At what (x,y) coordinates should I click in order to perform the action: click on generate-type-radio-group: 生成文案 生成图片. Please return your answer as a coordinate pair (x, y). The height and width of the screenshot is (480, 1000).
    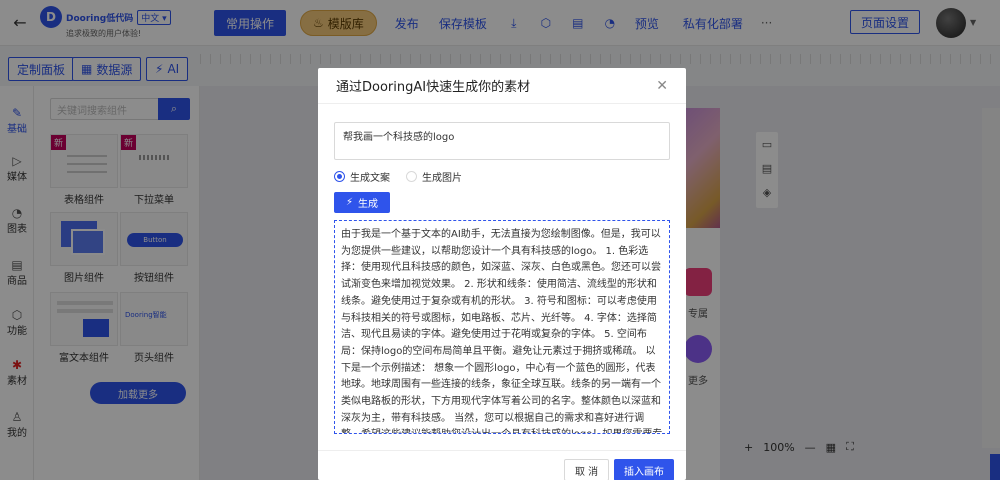
    Looking at the image, I should click on (398, 176).